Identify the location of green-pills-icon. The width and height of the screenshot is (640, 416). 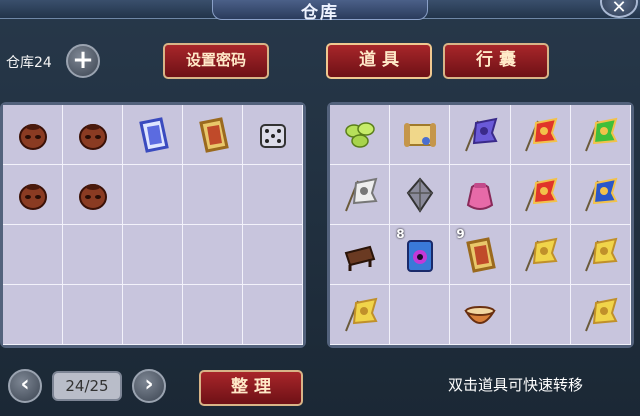
(359, 134).